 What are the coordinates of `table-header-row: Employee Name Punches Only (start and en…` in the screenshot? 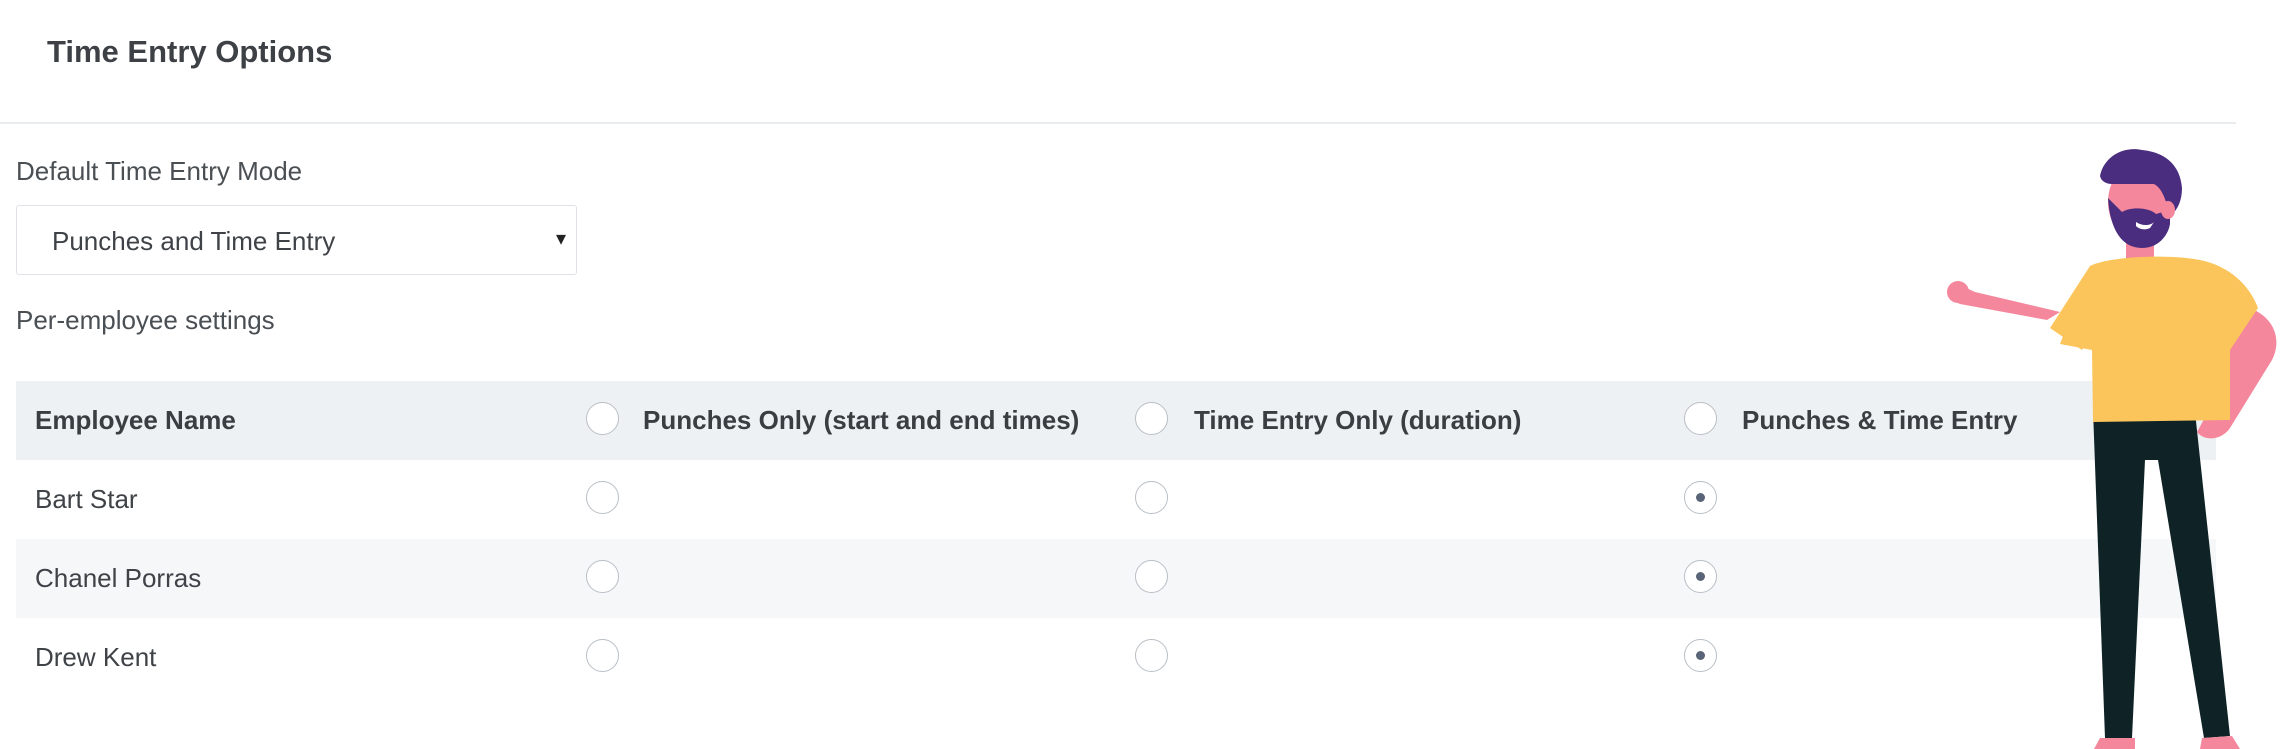 It's located at (1116, 420).